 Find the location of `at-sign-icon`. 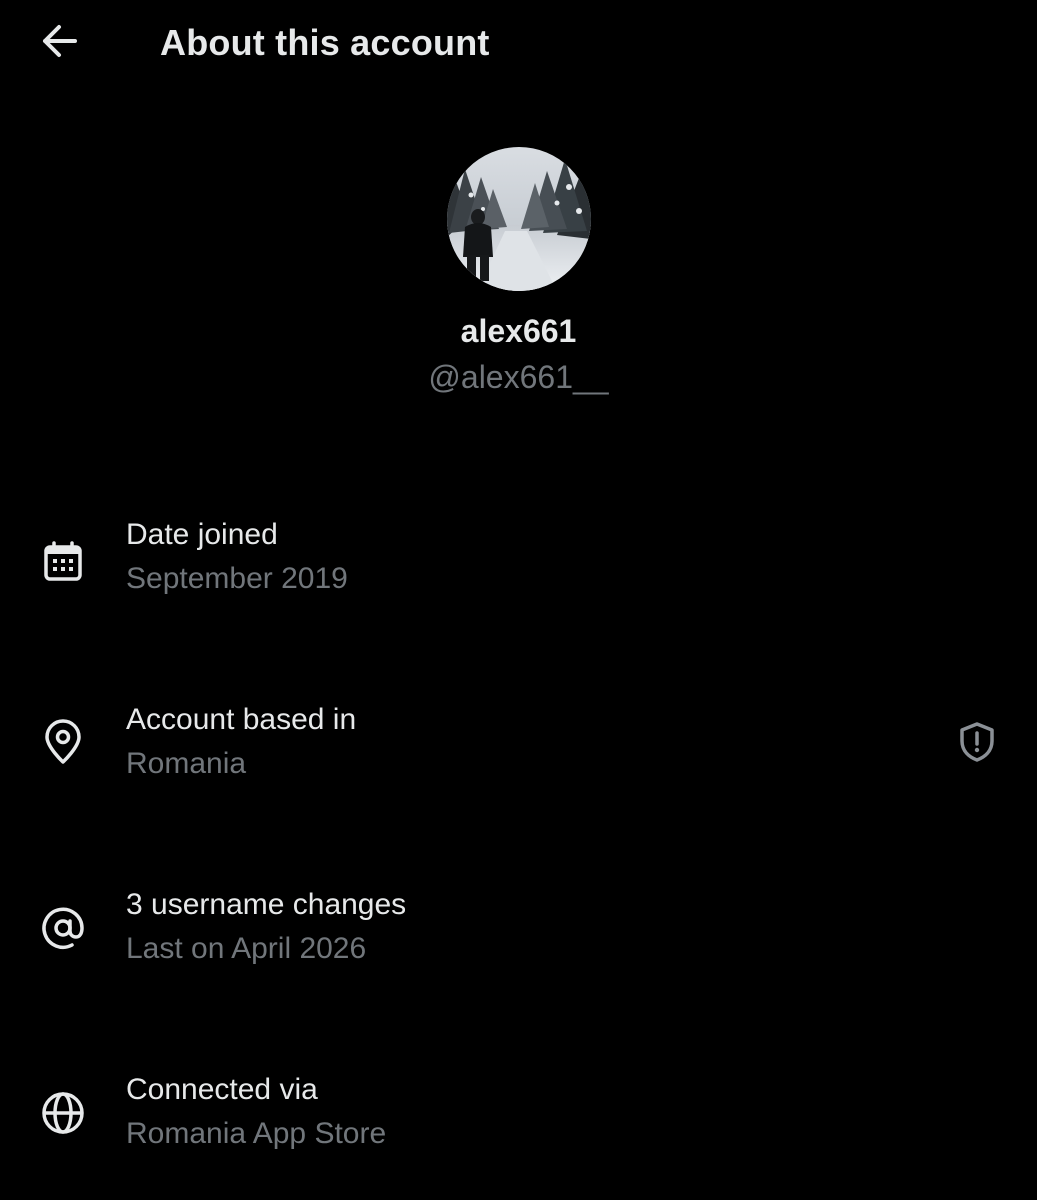

at-sign-icon is located at coordinates (63, 928).